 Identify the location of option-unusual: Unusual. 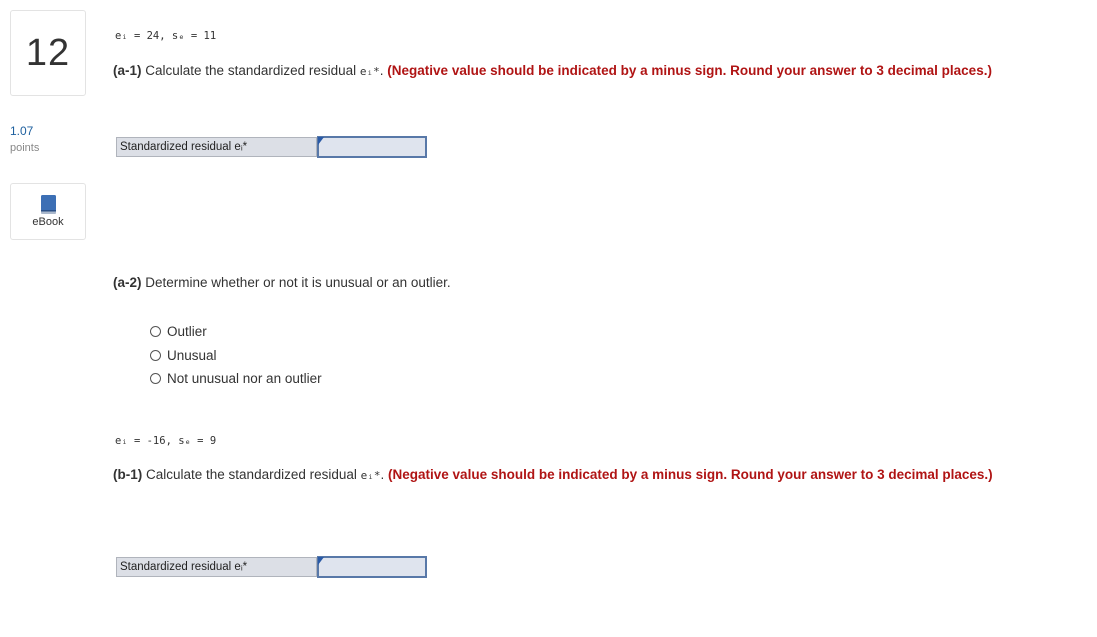
(236, 356).